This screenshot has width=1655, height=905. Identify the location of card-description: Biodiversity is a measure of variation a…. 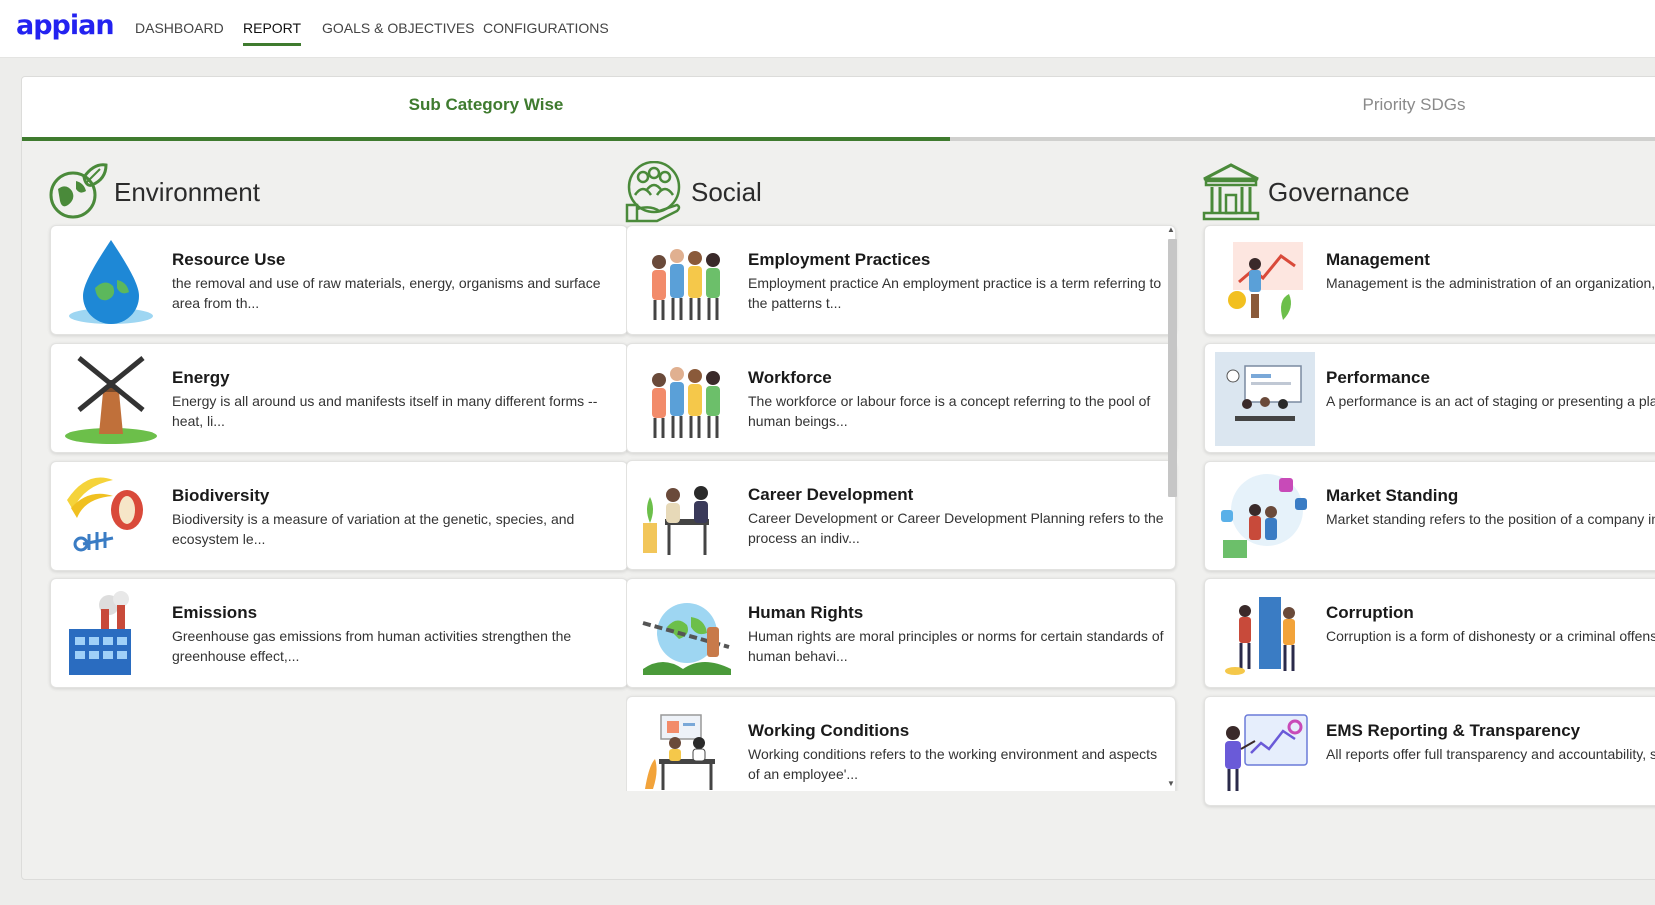
(373, 529).